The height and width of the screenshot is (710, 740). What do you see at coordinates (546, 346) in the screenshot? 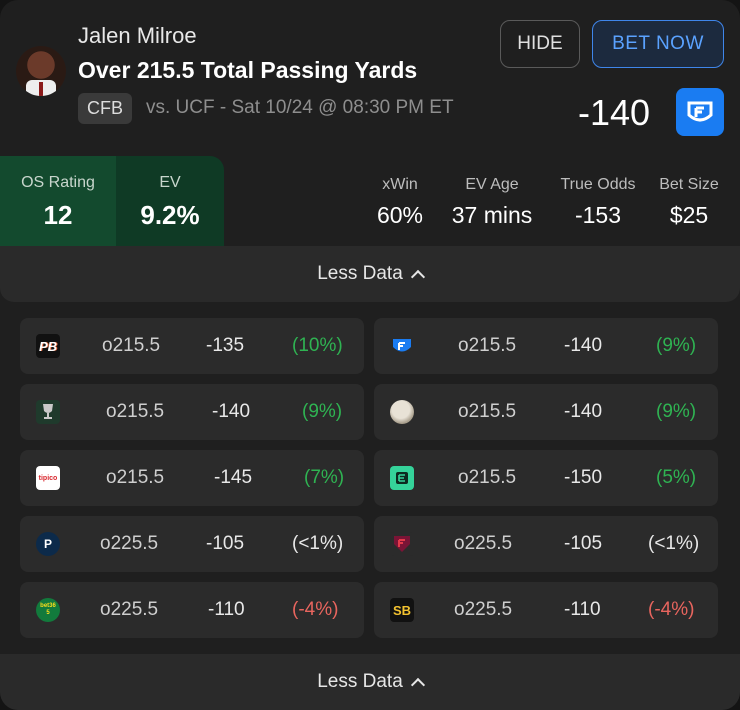
I see `book-row-fanduel: o215.5 -140 (9%)` at bounding box center [546, 346].